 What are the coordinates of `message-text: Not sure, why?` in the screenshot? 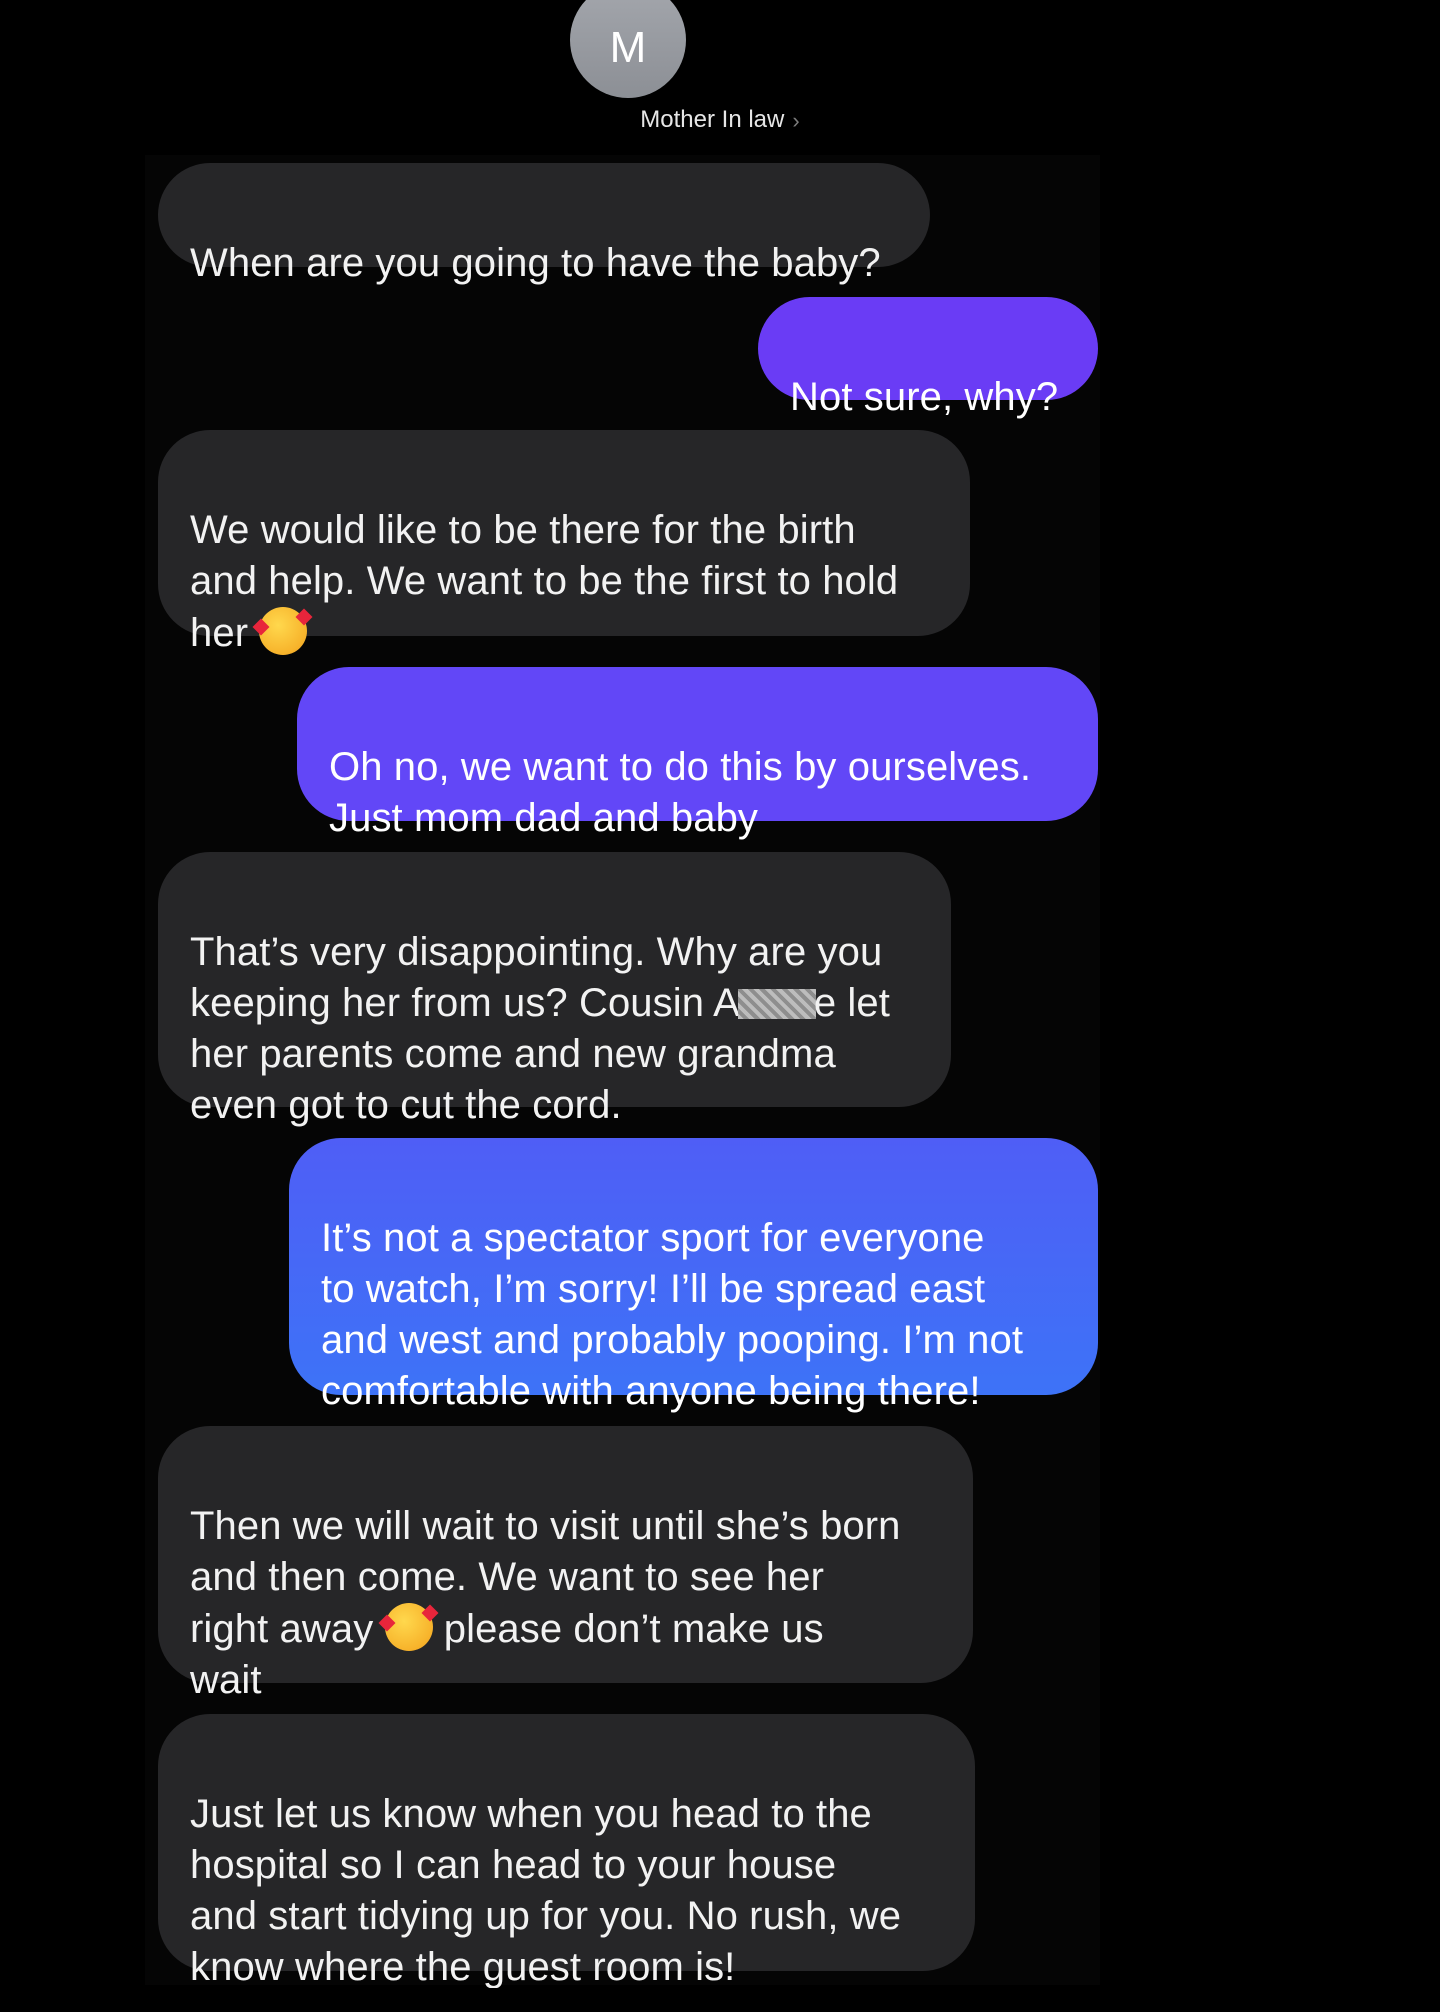 It's located at (924, 397).